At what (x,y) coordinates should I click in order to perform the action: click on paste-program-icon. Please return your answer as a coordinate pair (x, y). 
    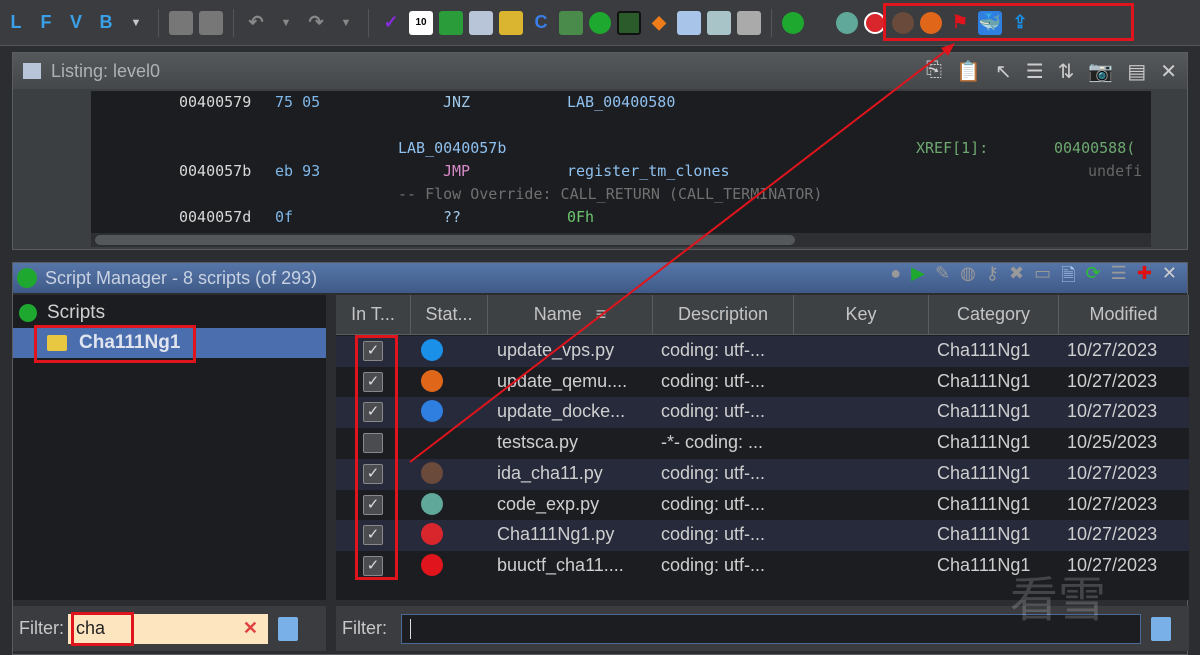
    Looking at the image, I should click on (211, 22).